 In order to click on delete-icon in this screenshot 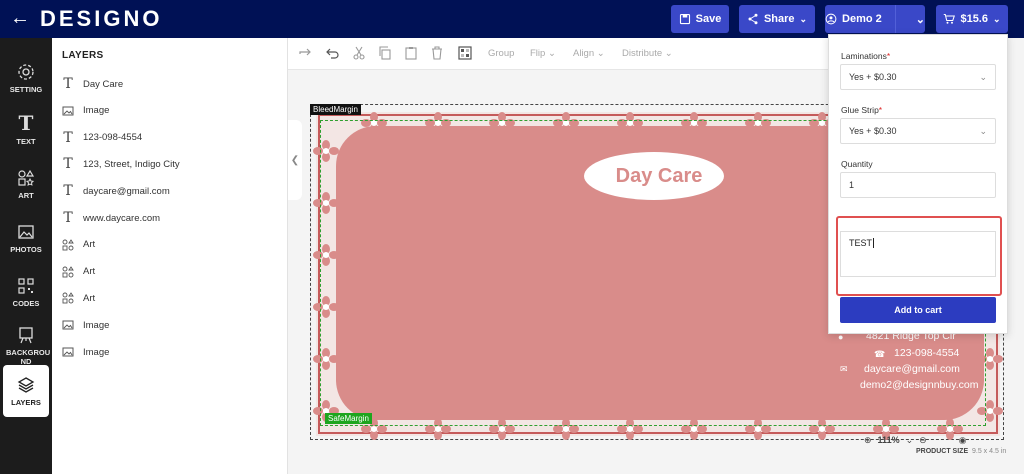, I will do `click(437, 53)`.